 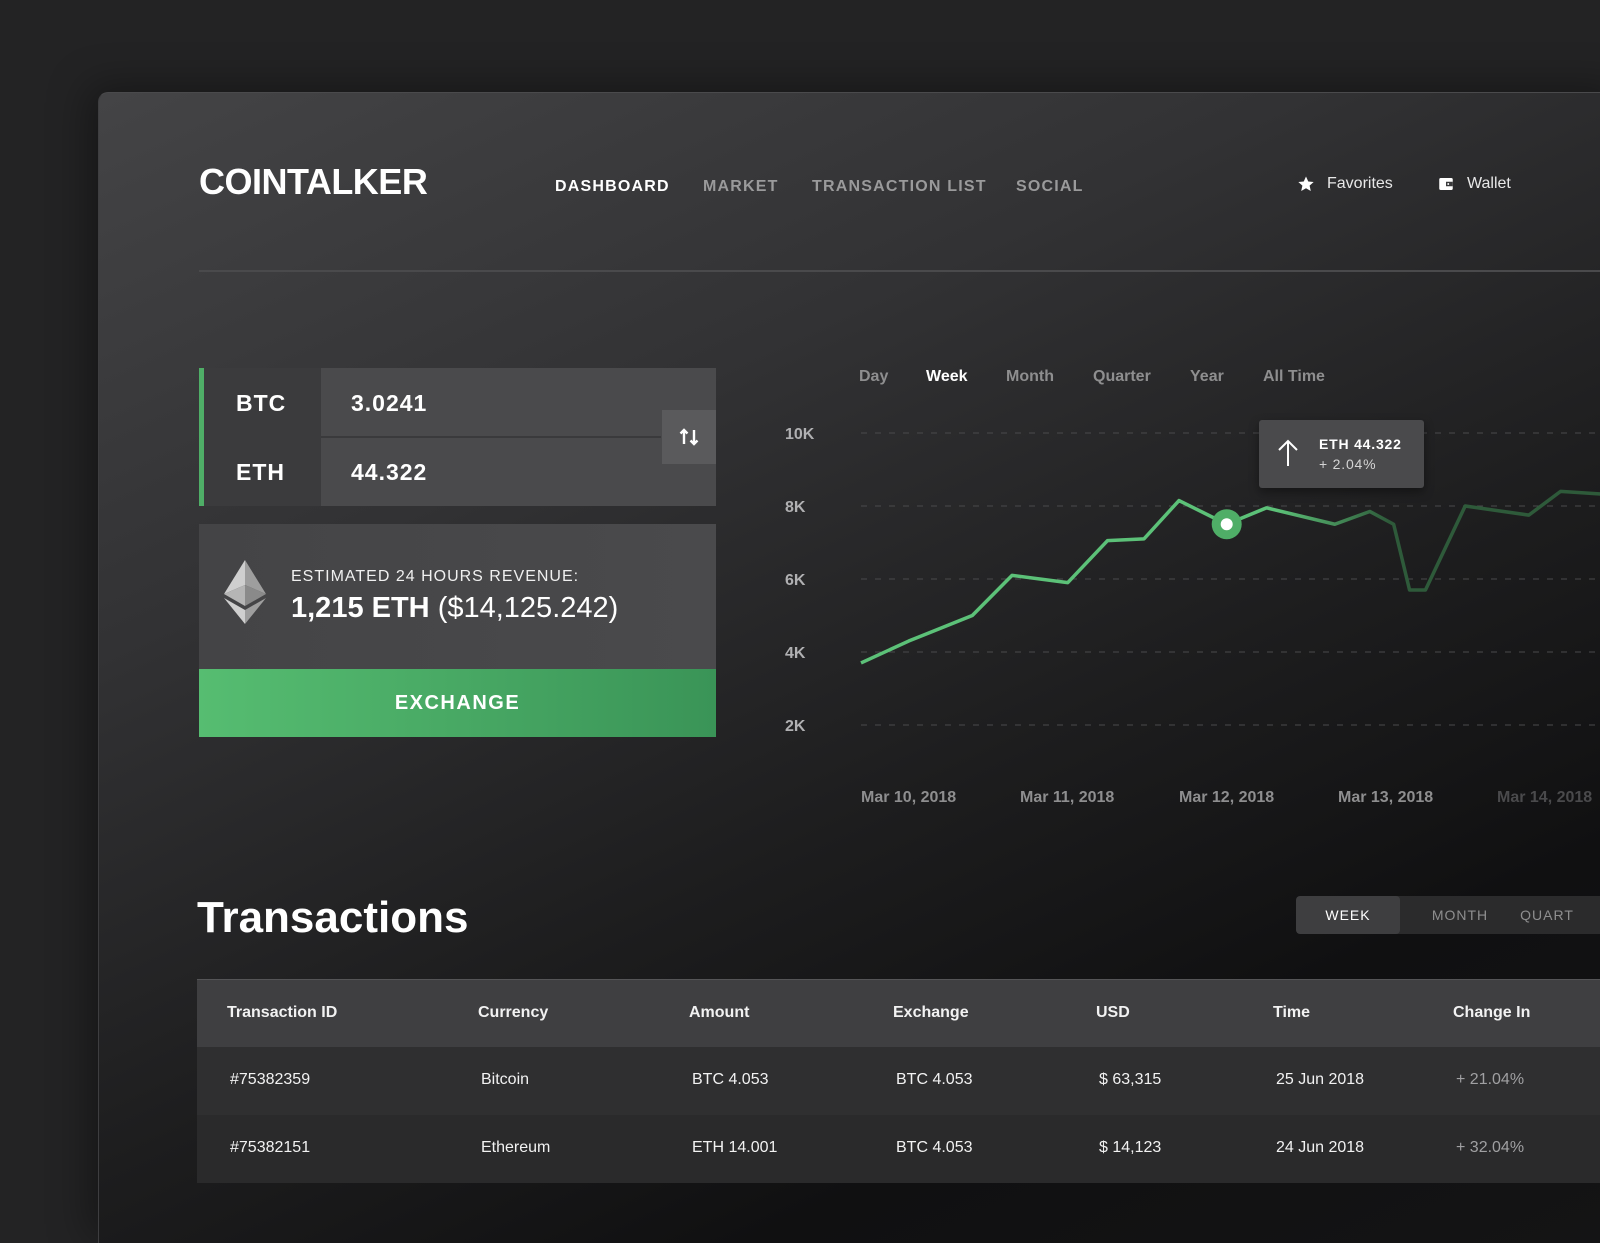 I want to click on column-header: Currency, so click(x=513, y=1013).